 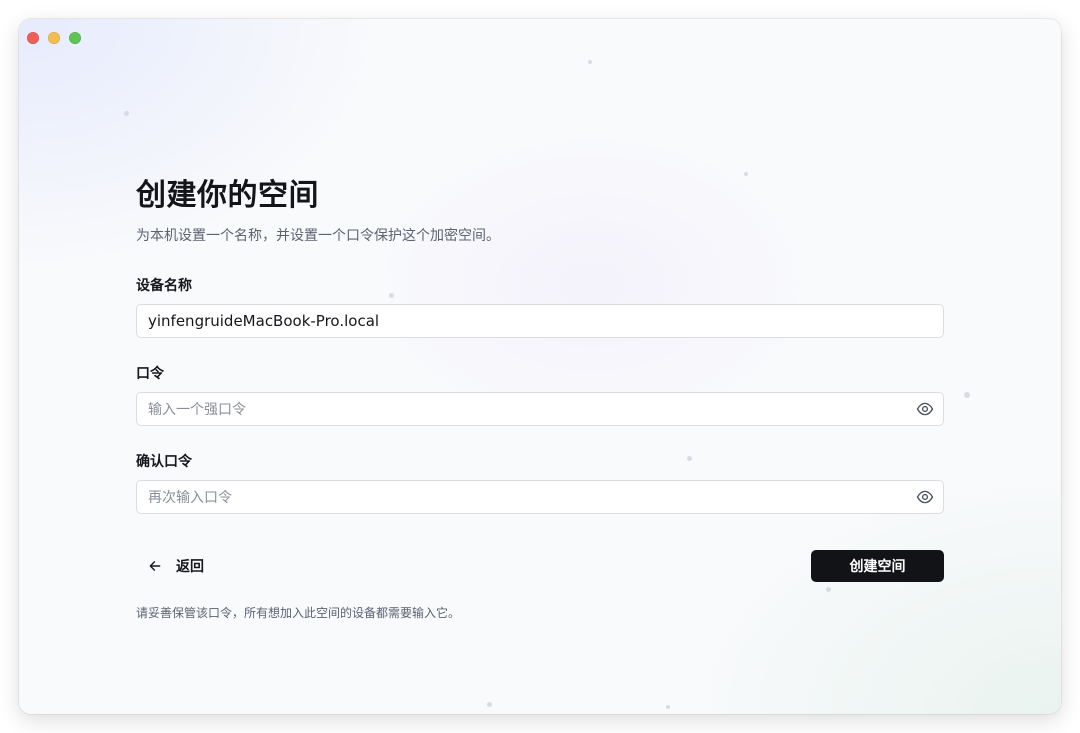 I want to click on passphrase-field-group: 口令, so click(x=540, y=395).